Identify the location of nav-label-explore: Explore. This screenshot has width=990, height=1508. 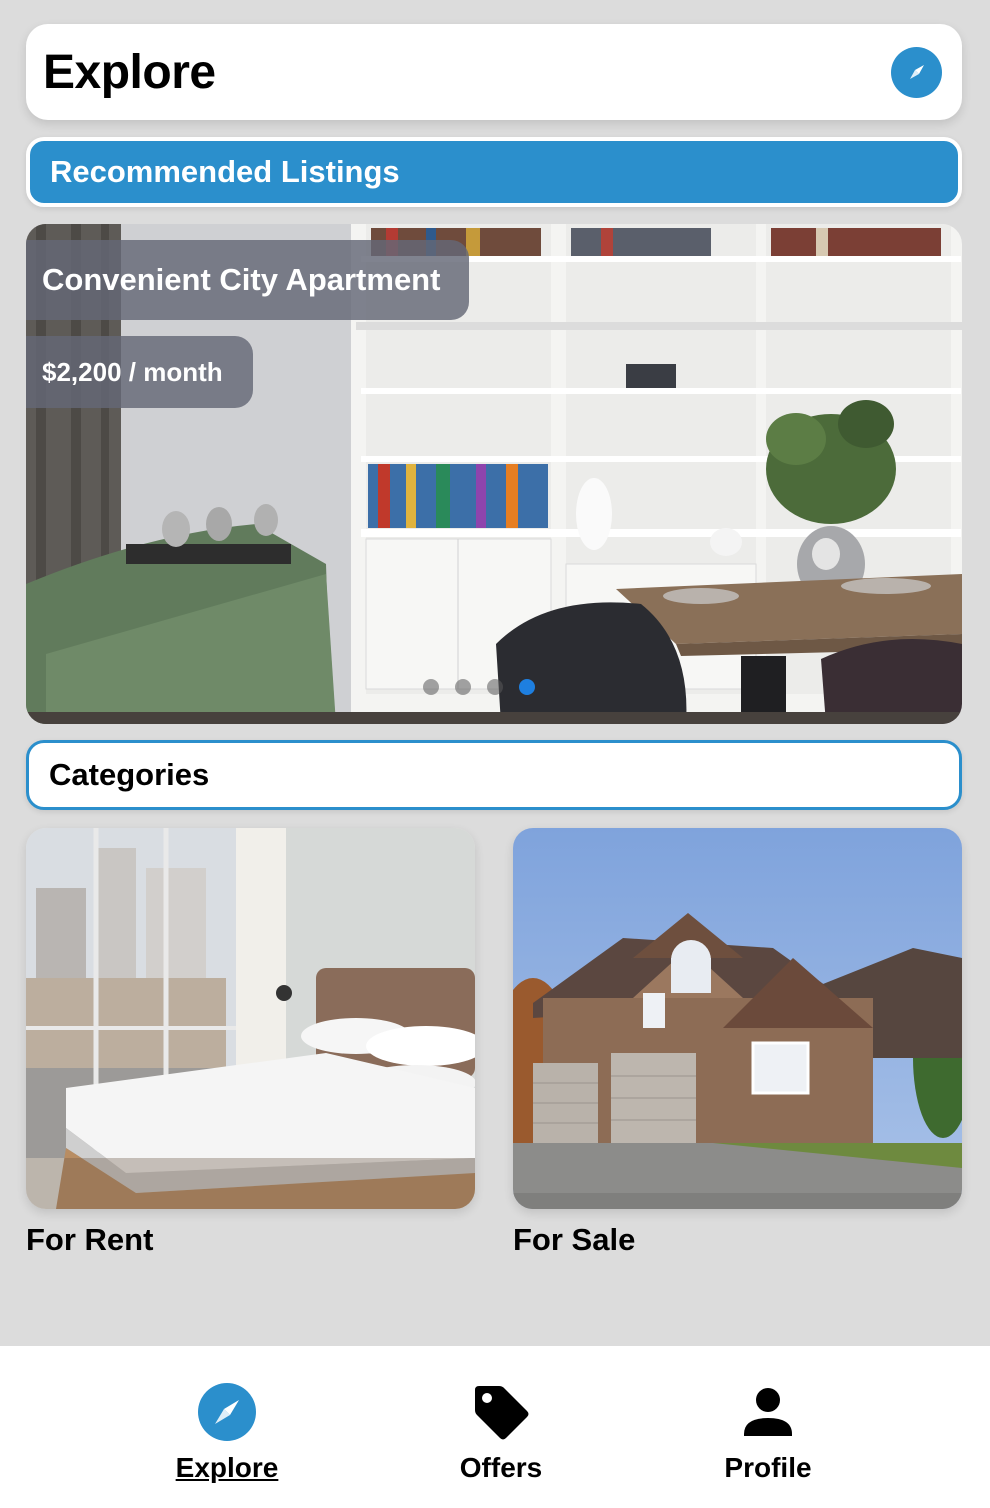
(227, 1467).